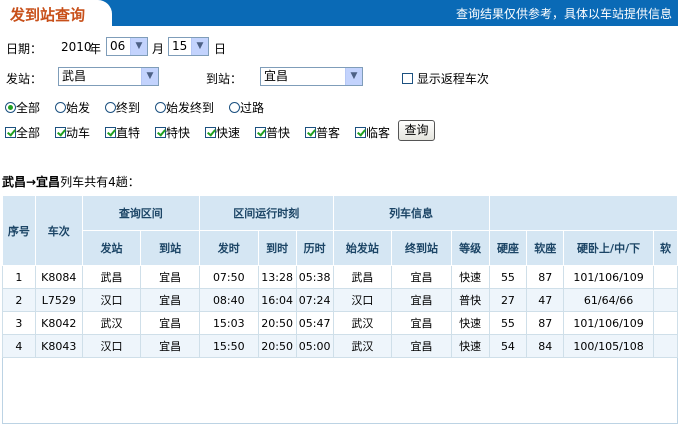 The width and height of the screenshot is (678, 424). Describe the element at coordinates (108, 76) in the screenshot. I see `from-station-select: 武昌 ▼` at that location.